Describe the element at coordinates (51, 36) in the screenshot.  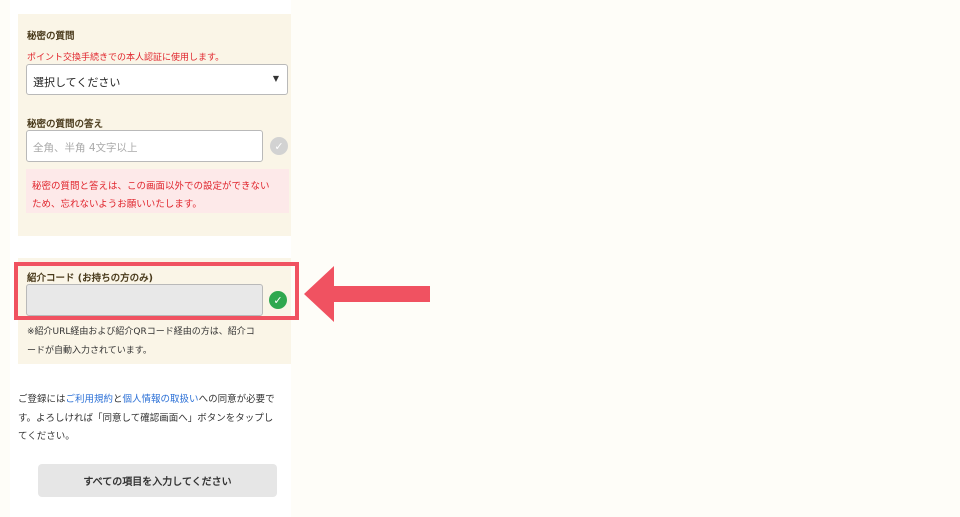
I see `secret-question-label: 秘密の質問` at that location.